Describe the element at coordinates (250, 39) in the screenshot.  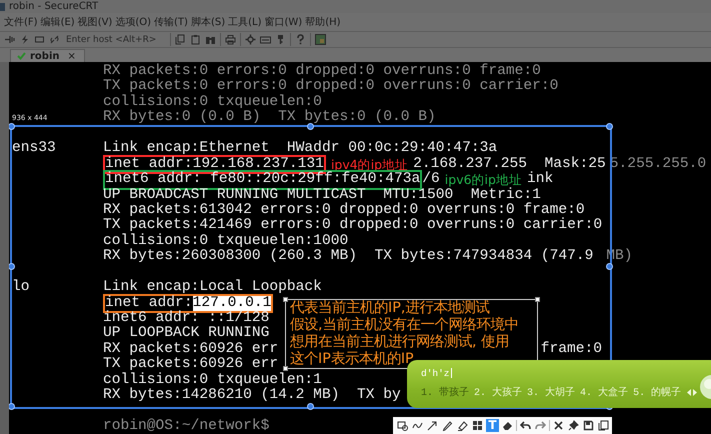
I see `settings-icon` at that location.